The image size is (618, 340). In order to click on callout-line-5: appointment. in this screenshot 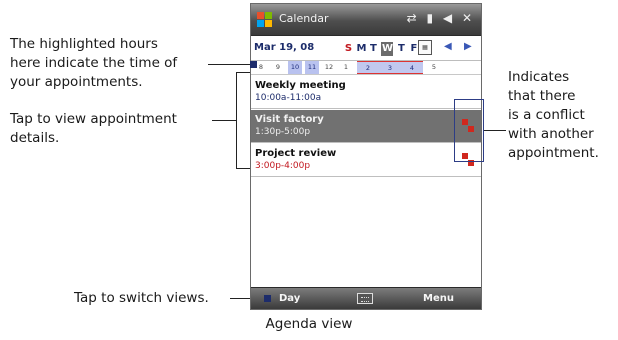, I will do `click(553, 153)`.